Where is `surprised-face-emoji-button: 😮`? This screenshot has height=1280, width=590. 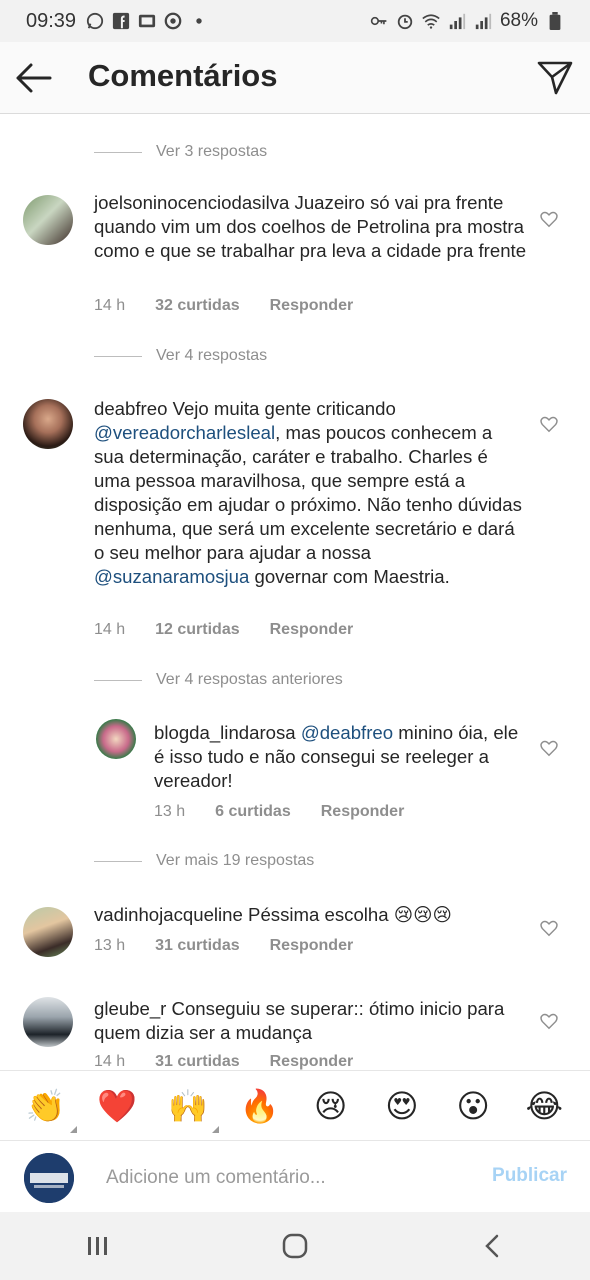 surprised-face-emoji-button: 😮 is located at coordinates (473, 1106).